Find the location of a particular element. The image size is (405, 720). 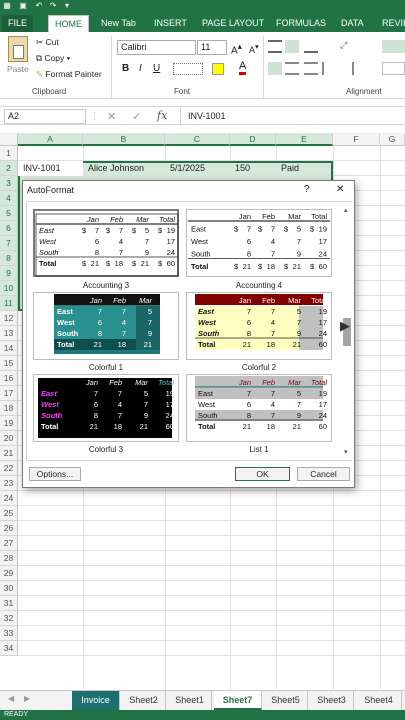

column-header-c: C is located at coordinates (197, 139).